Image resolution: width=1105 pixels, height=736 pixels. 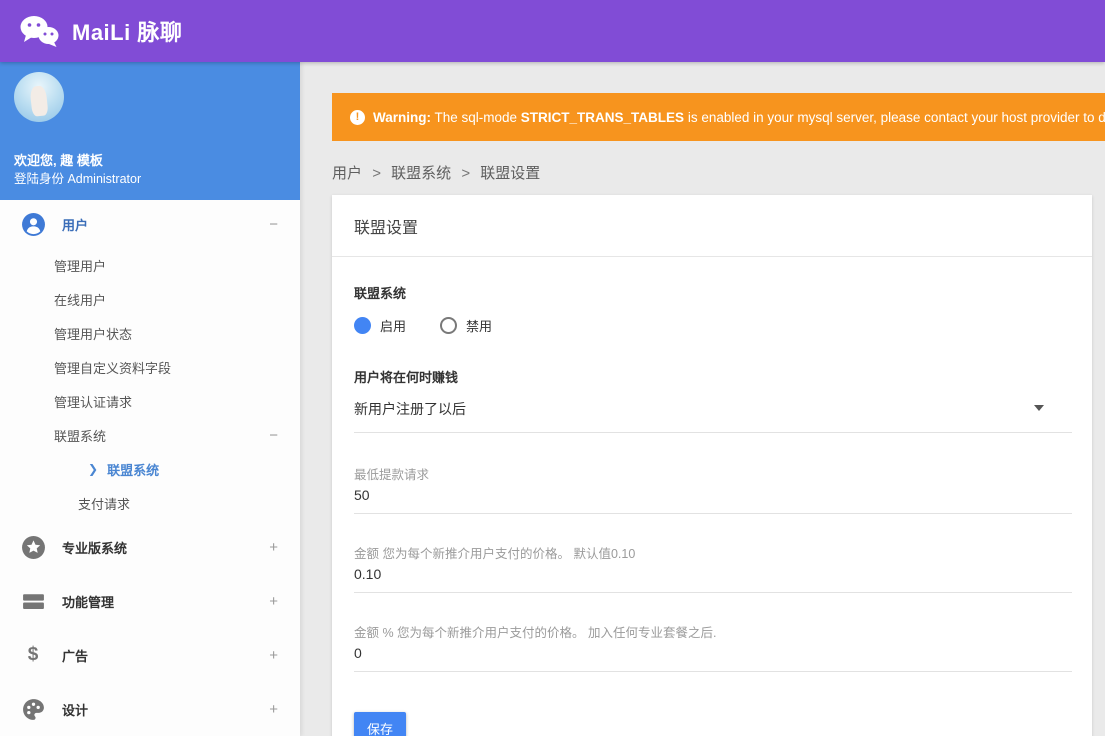 What do you see at coordinates (39, 97) in the screenshot?
I see `avatar` at bounding box center [39, 97].